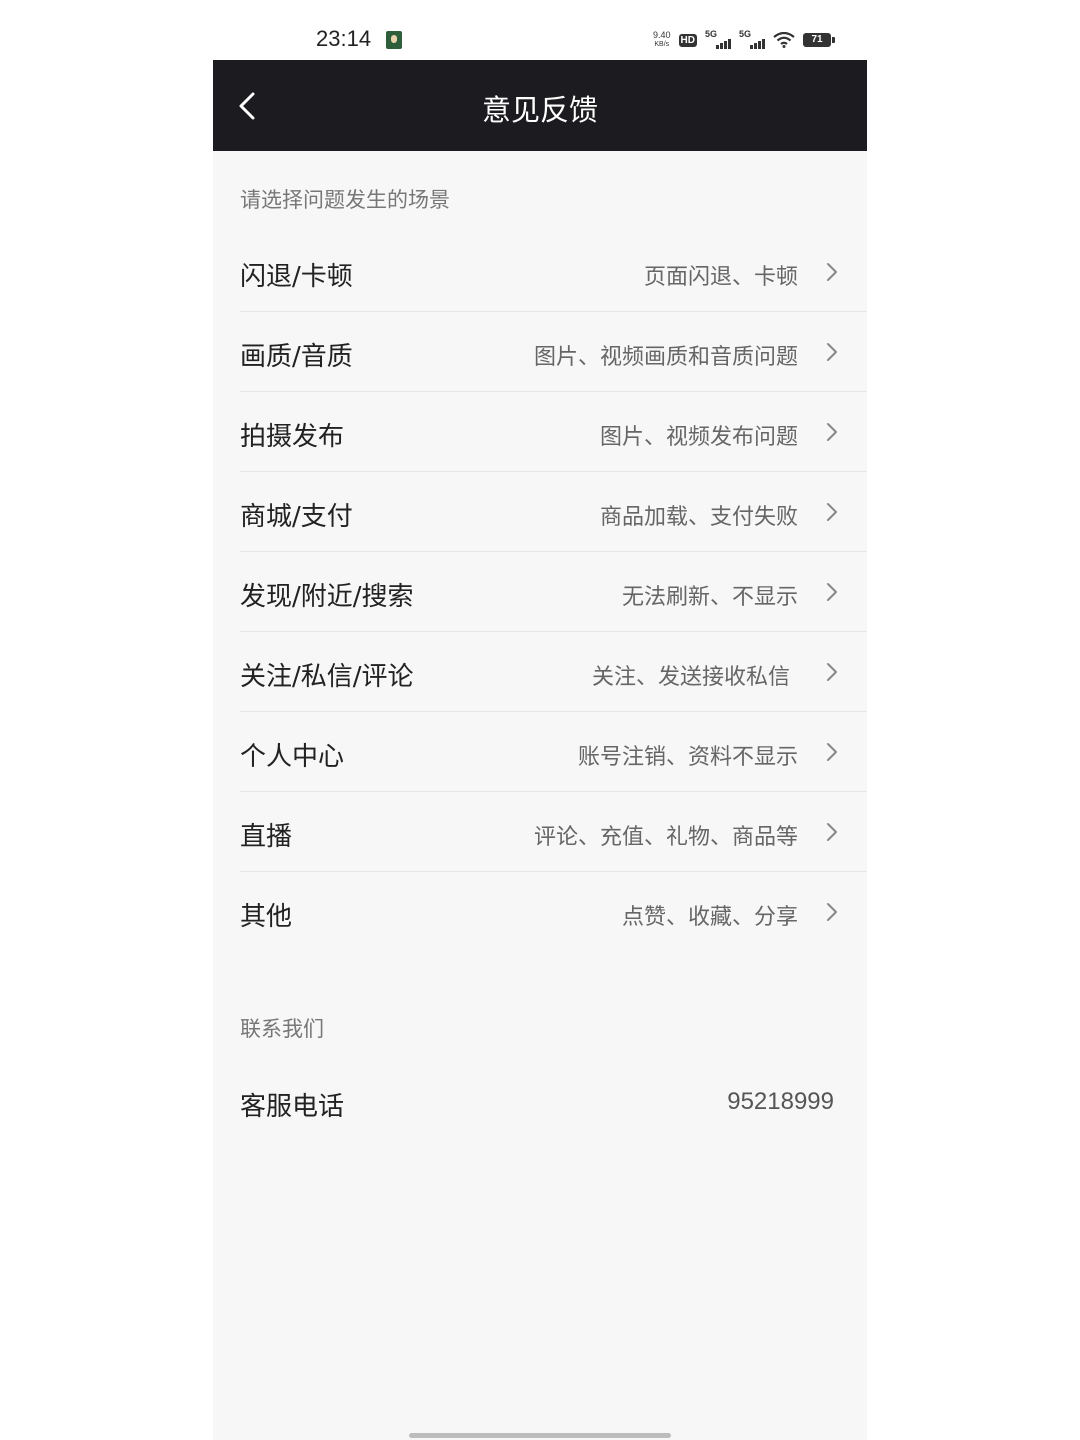 Image resolution: width=1080 pixels, height=1440 pixels. What do you see at coordinates (553, 672) in the screenshot?
I see `scene-item-follow-message: 关注/私信/评论 关注、发送接收私信` at bounding box center [553, 672].